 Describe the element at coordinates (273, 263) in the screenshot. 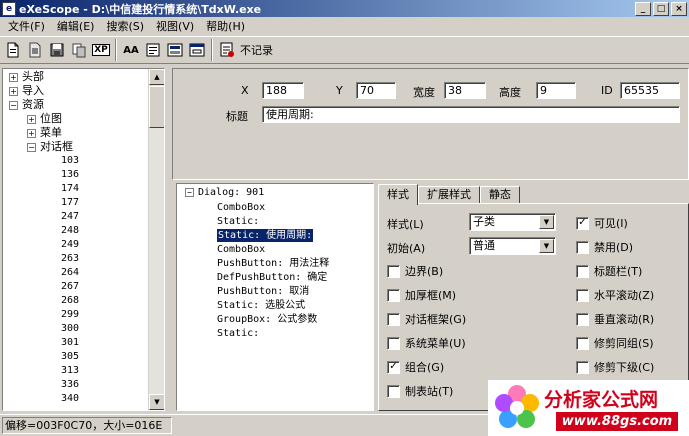

I see `dialog-control-item: PushButton: 用法注释` at that location.